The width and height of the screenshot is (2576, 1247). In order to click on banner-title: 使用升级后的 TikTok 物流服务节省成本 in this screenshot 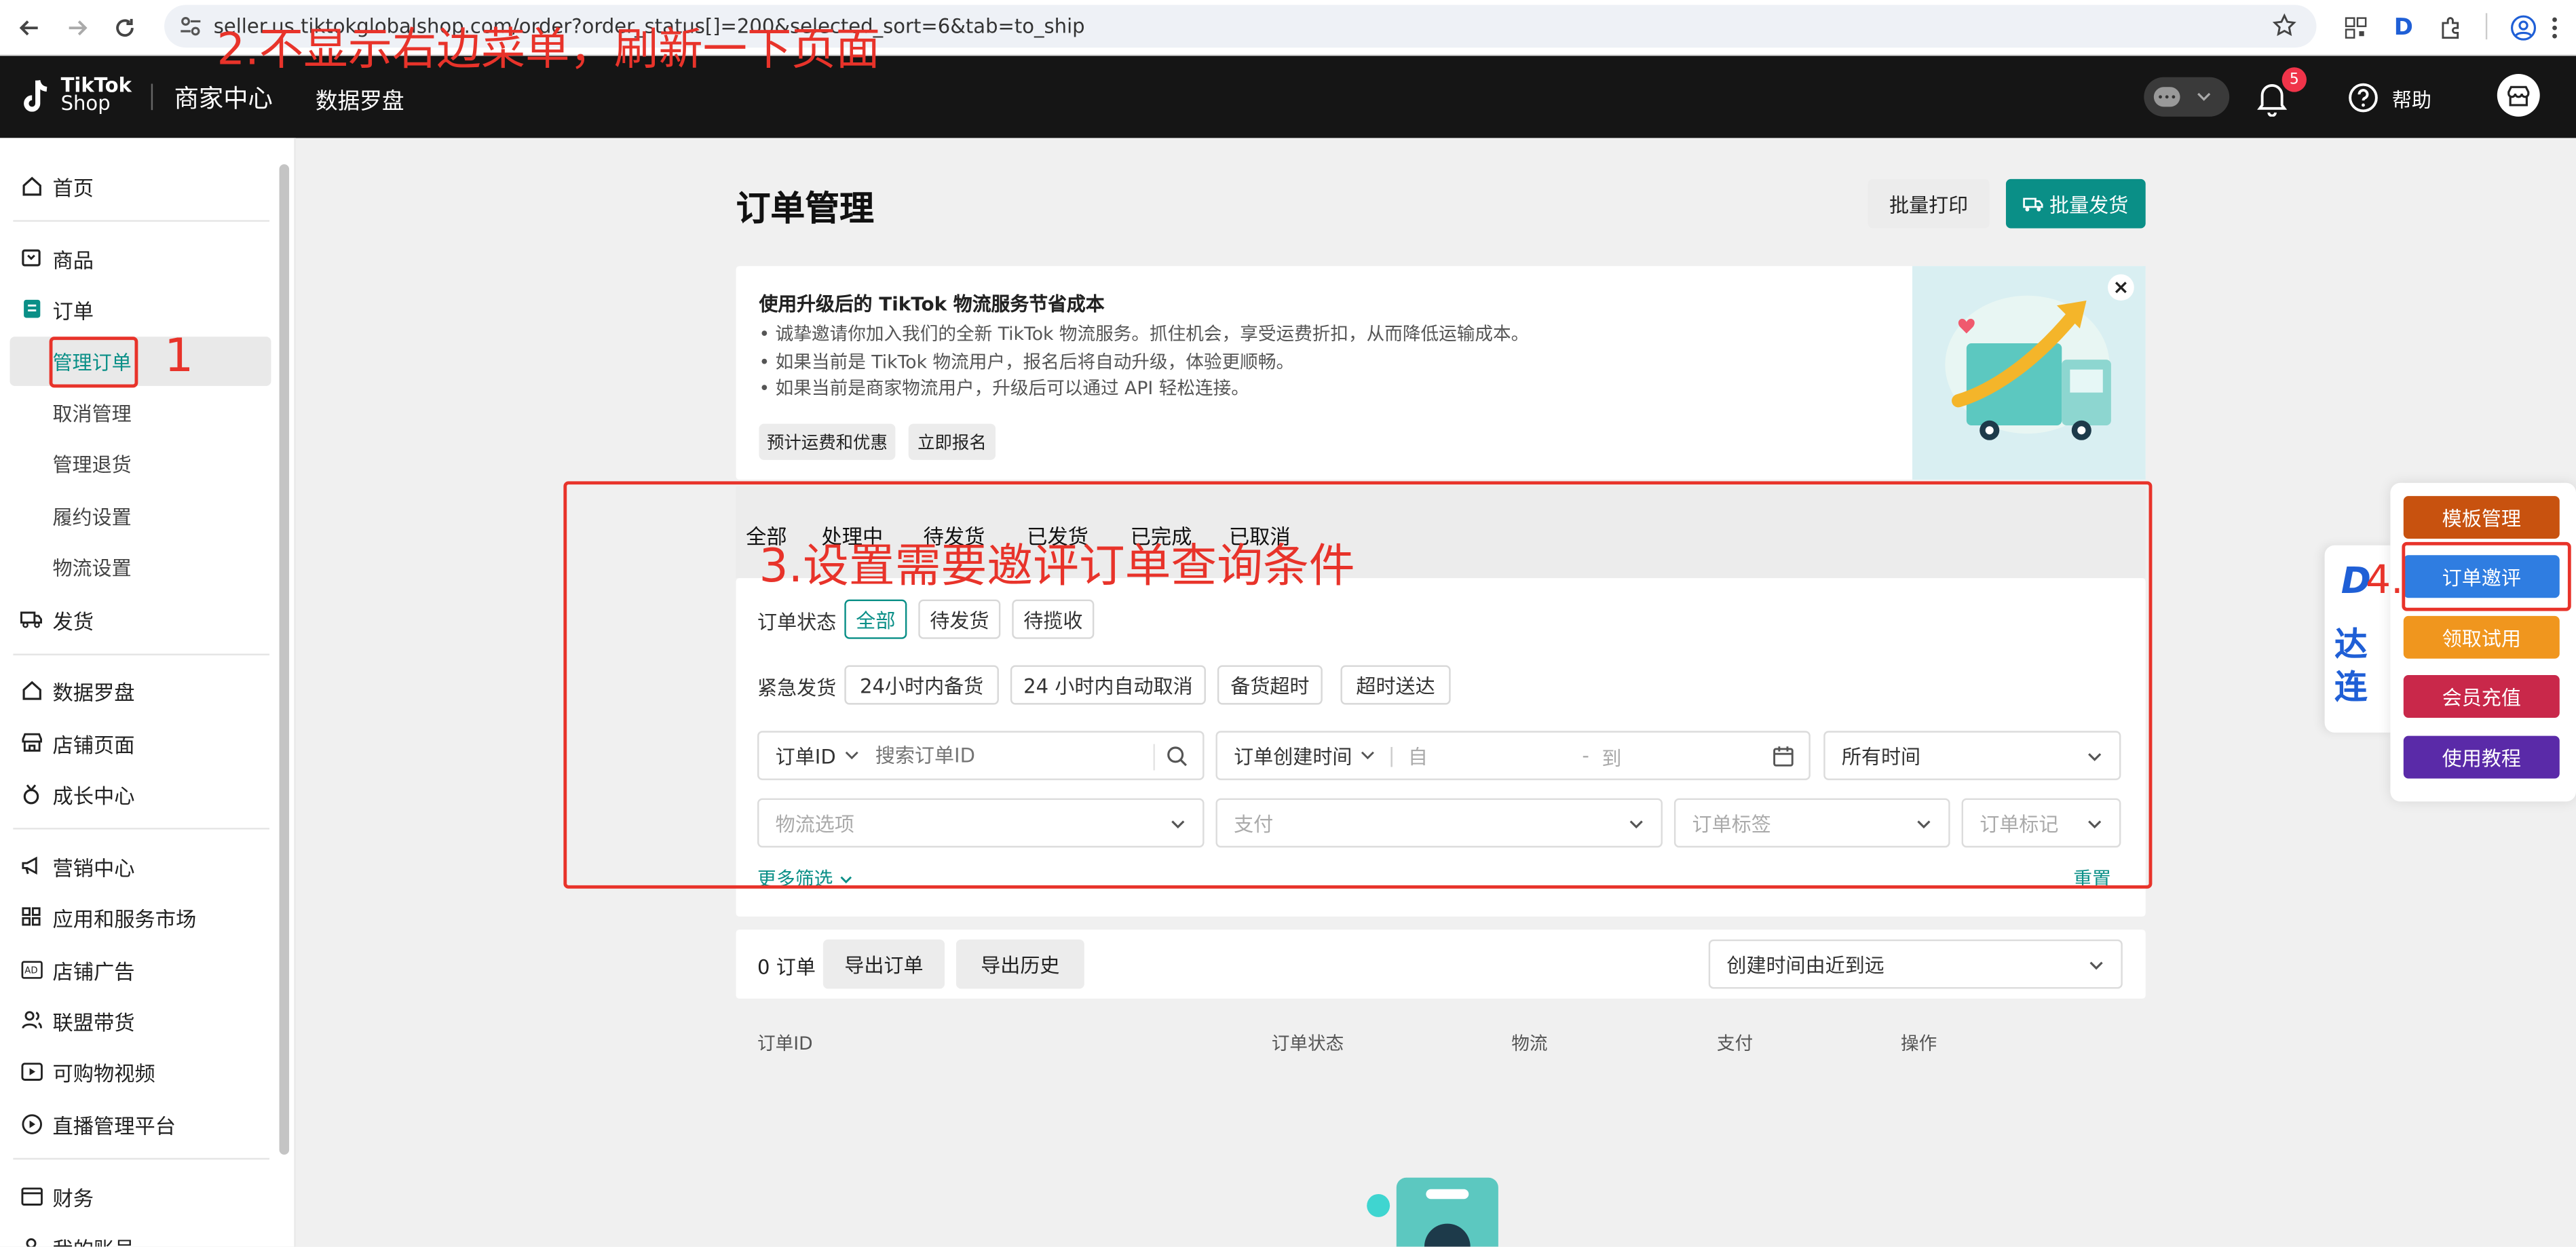, I will do `click(932, 303)`.